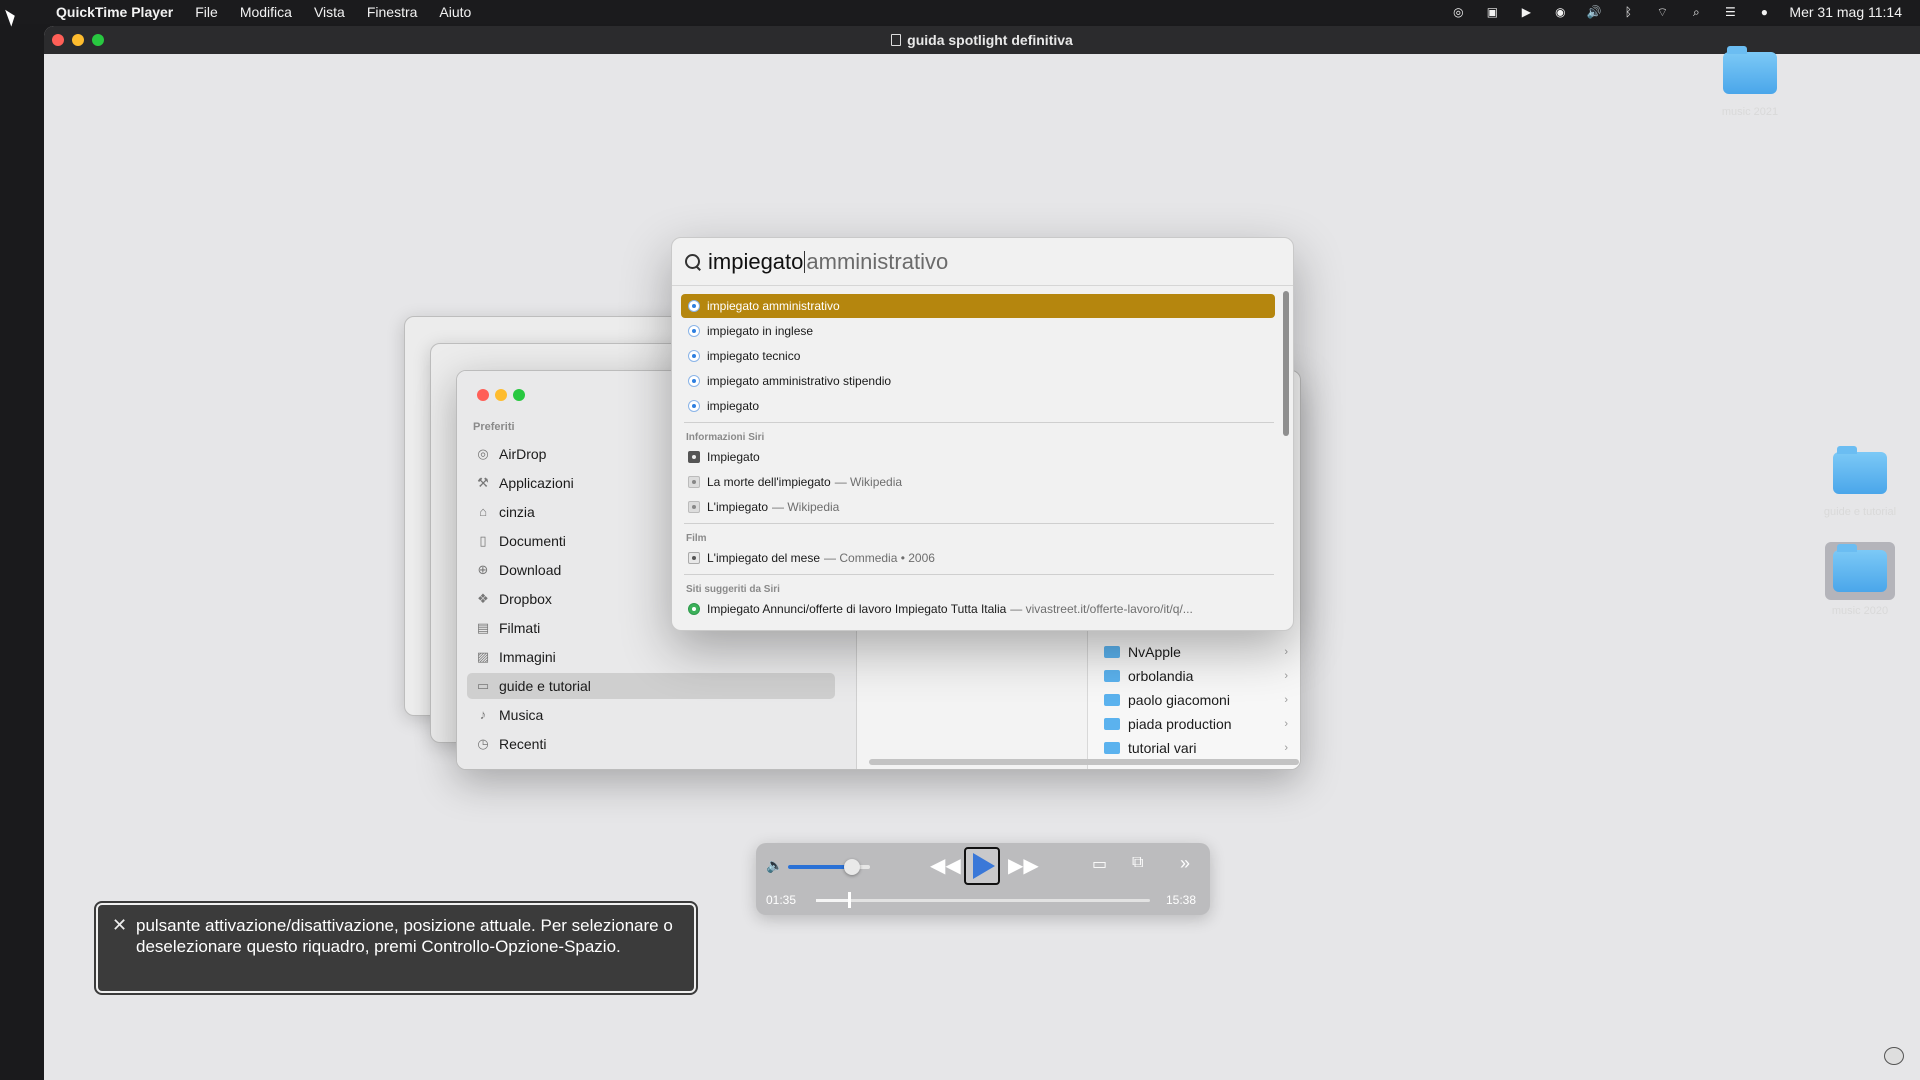  Describe the element at coordinates (978, 558) in the screenshot. I see `film-result-row: L'impiegato del mese — Commedia • 2006` at that location.